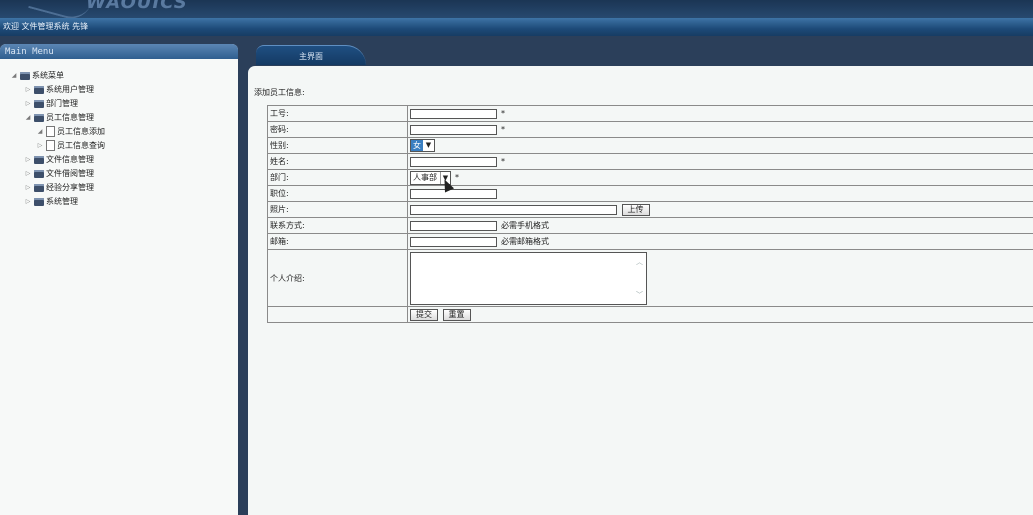 This screenshot has height=515, width=1033. I want to click on position-input, so click(453, 193).